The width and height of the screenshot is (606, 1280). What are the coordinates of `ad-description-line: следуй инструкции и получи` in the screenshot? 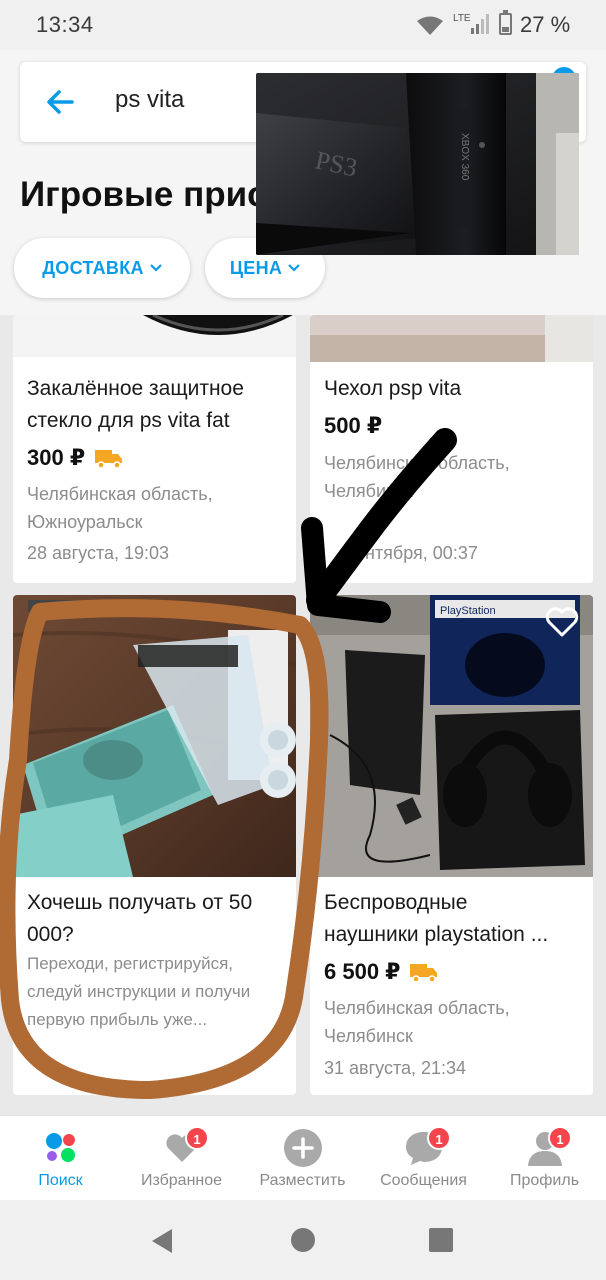 It's located at (139, 991).